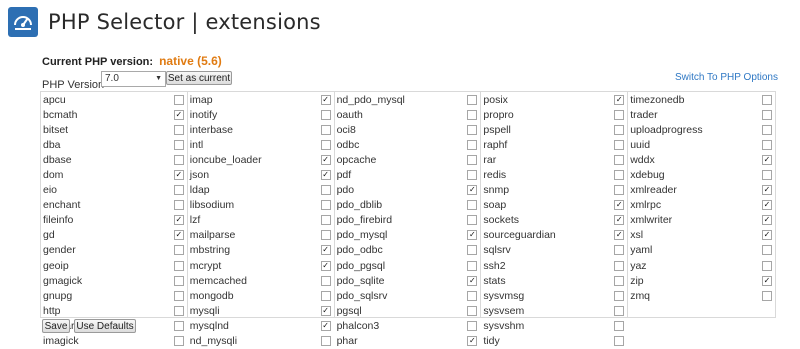 The height and width of the screenshot is (349, 800). I want to click on extension-name: zmq, so click(640, 295).